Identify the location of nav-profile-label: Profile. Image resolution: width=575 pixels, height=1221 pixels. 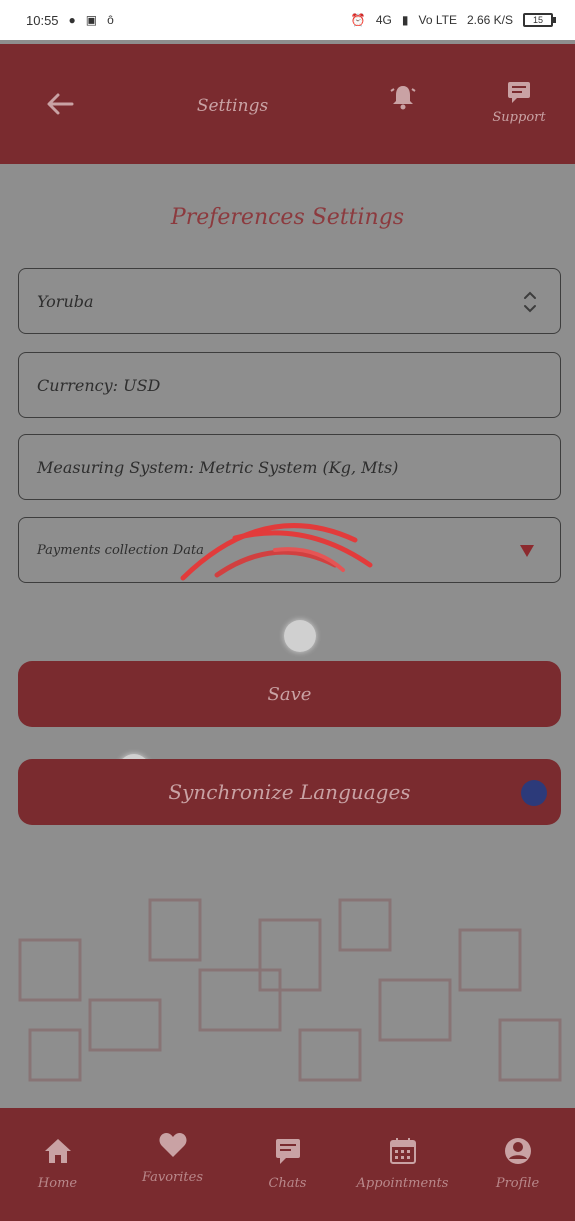
(517, 1183).